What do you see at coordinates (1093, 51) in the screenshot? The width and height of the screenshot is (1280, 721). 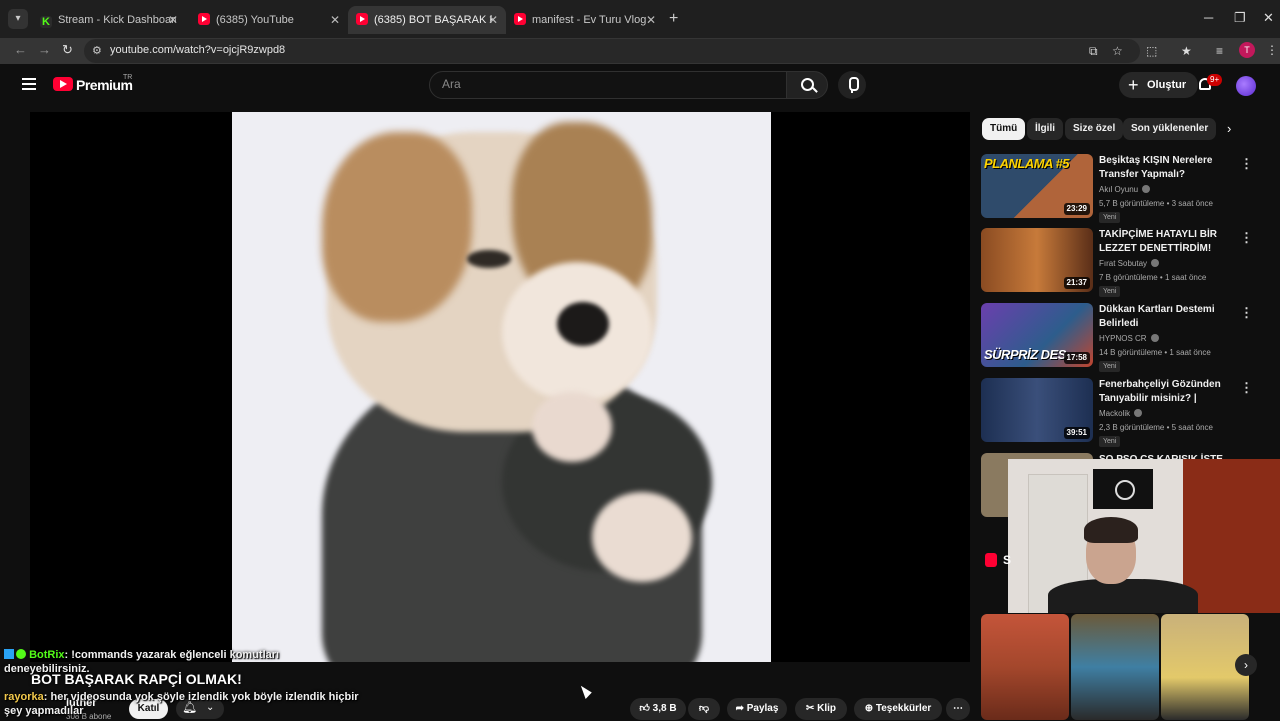 I see `install-app-icon: ⧉` at bounding box center [1093, 51].